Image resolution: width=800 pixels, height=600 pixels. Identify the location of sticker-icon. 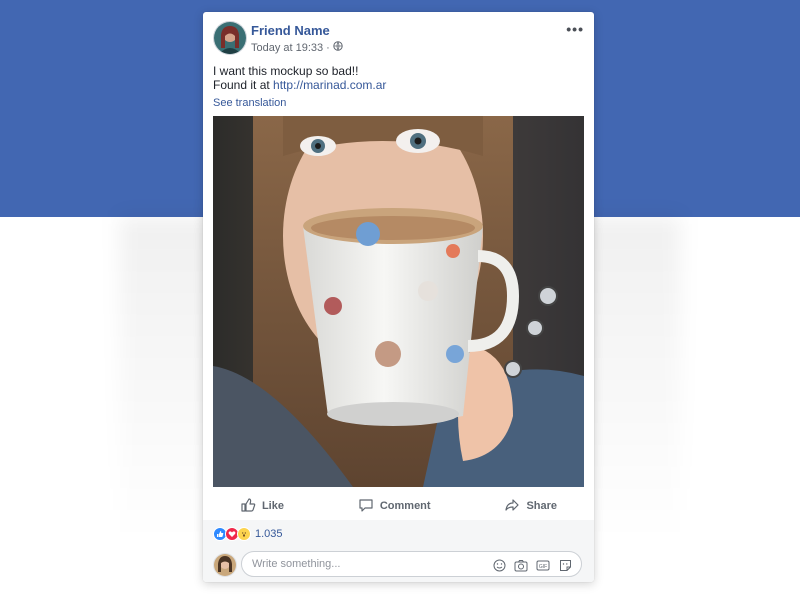
(565, 565).